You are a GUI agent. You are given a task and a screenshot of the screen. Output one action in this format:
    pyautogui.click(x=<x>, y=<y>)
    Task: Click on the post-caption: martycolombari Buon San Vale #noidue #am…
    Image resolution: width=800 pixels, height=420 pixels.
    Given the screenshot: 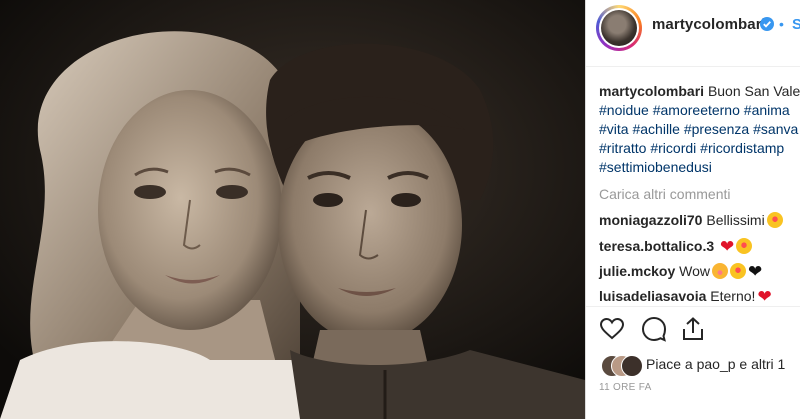 What is the action you would take?
    pyautogui.click(x=699, y=129)
    